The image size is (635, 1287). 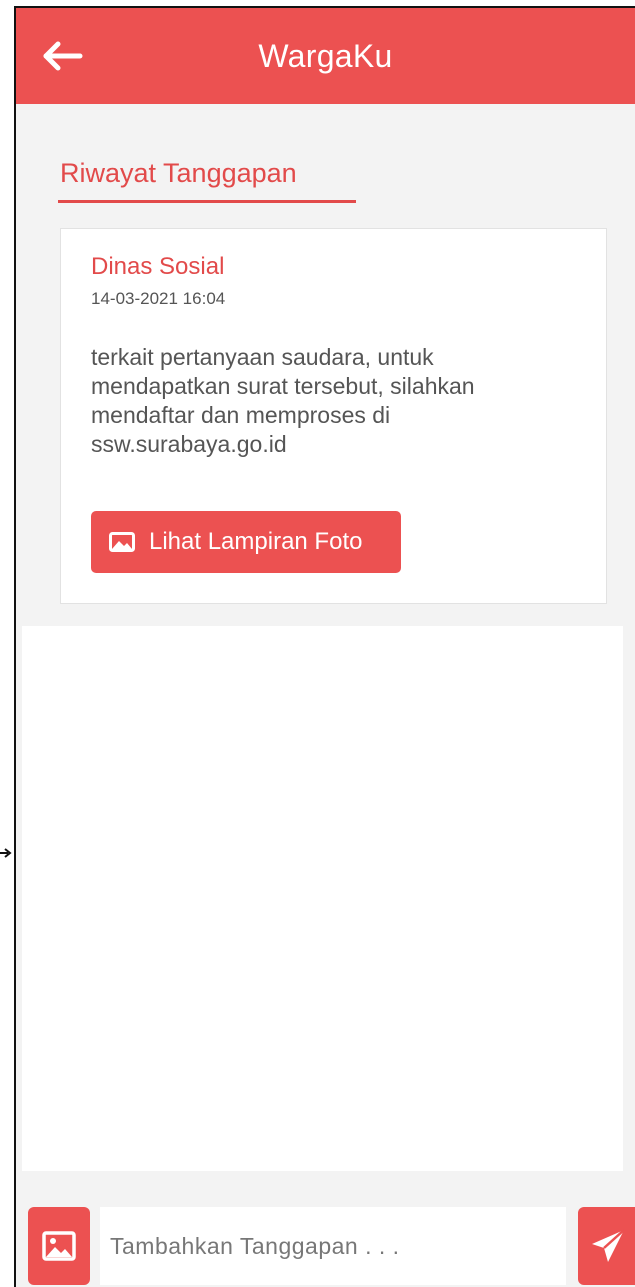 What do you see at coordinates (178, 173) in the screenshot?
I see `section-title: Riwayat Tanggapan` at bounding box center [178, 173].